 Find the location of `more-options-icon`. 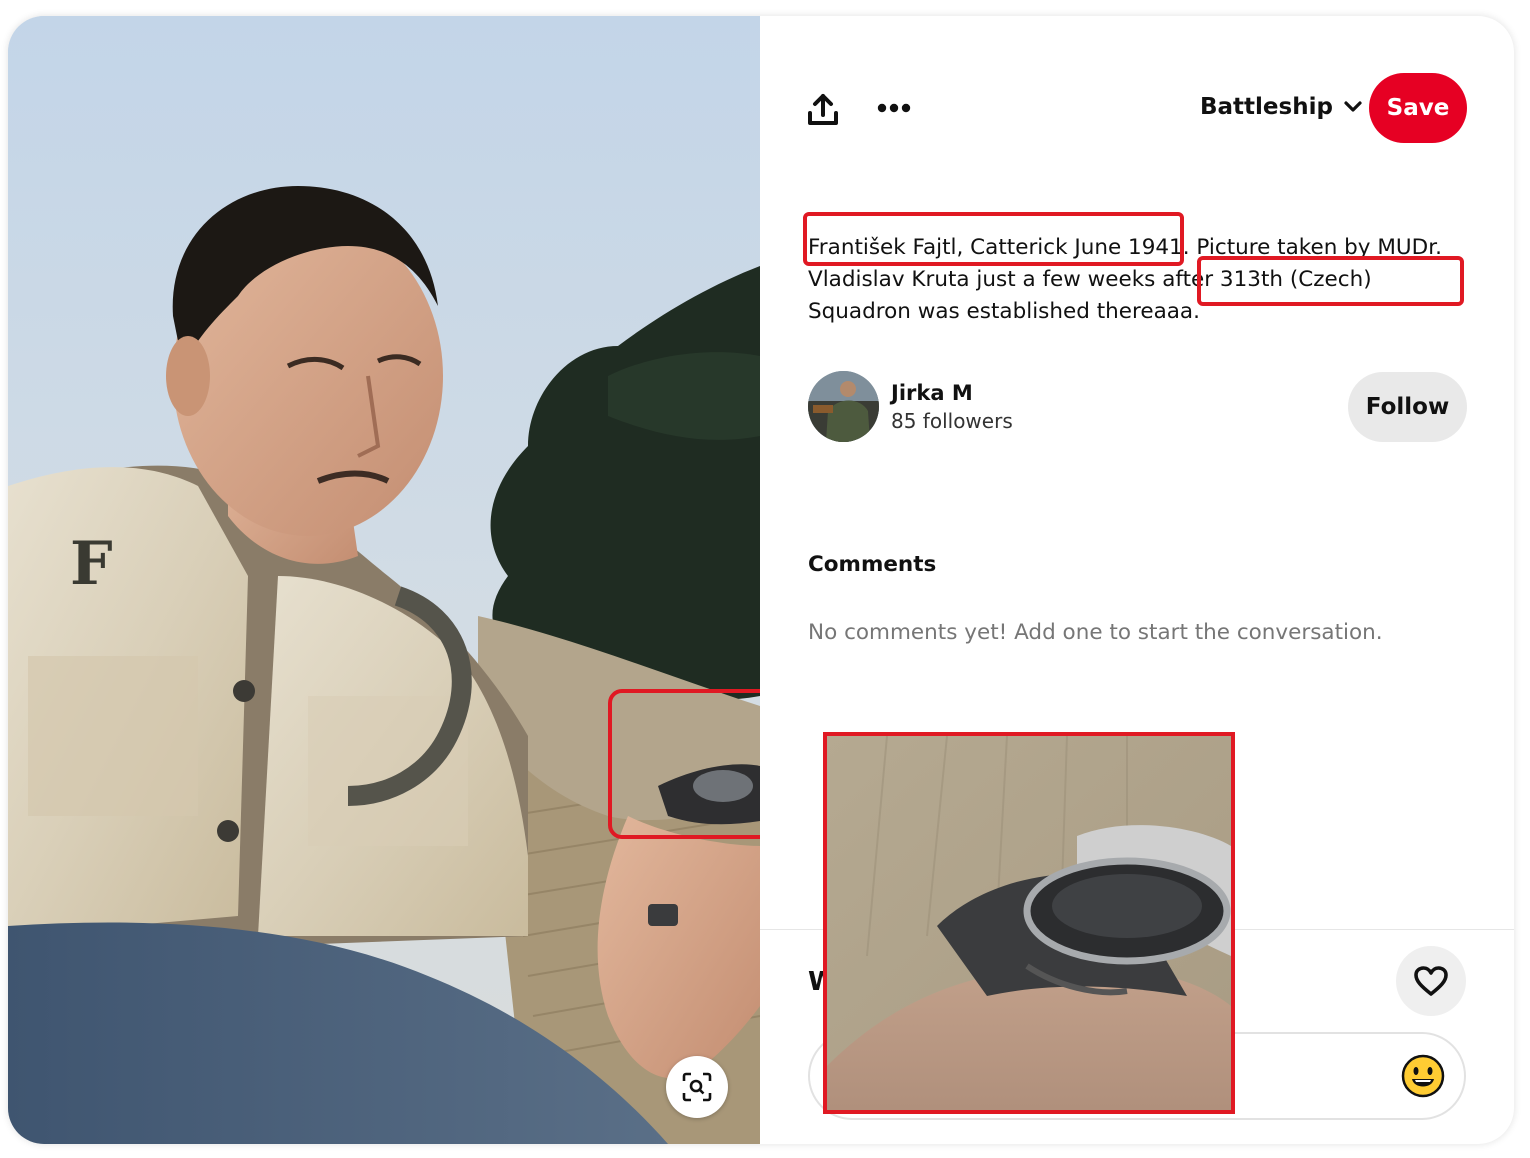

more-options-icon is located at coordinates (894, 108).